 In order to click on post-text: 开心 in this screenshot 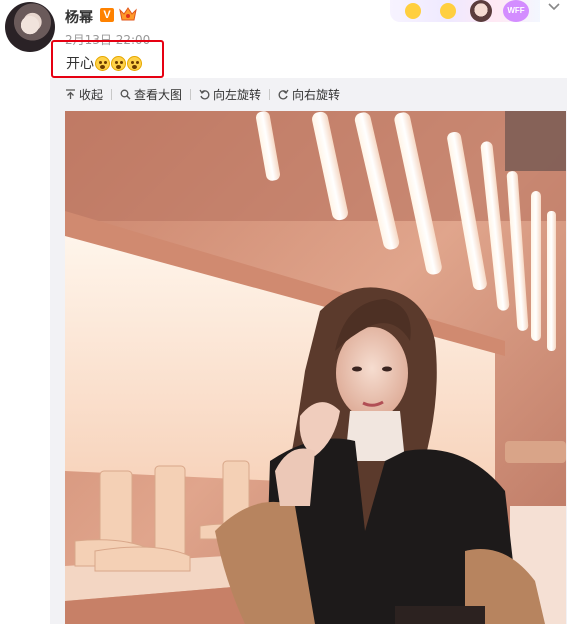, I will do `click(104, 63)`.